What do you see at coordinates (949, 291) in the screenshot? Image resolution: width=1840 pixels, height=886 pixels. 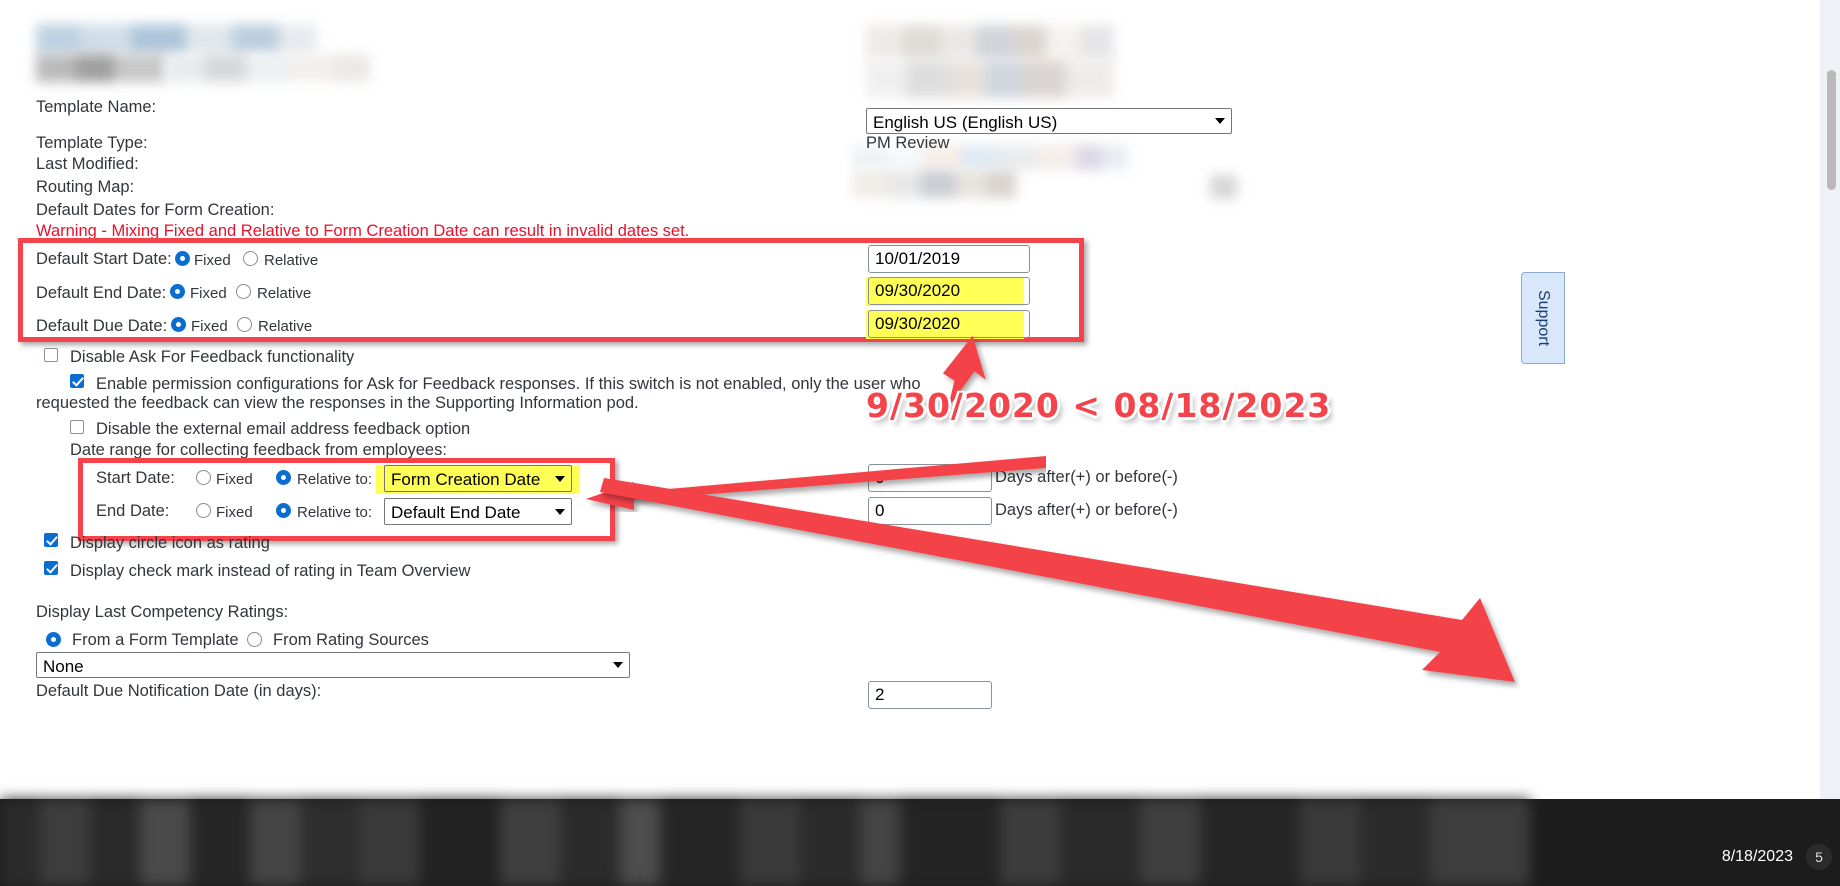 I see `default-end-date-input` at bounding box center [949, 291].